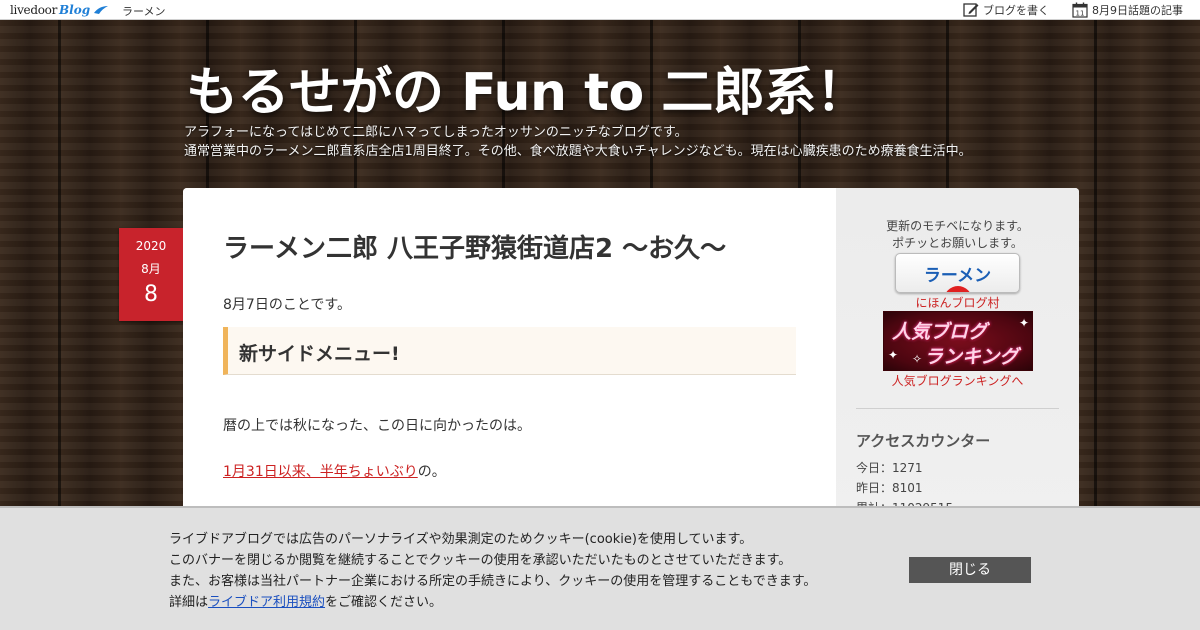 This screenshot has height=630, width=1200. Describe the element at coordinates (917, 359) in the screenshot. I see `sparkle-icon: ✧` at that location.